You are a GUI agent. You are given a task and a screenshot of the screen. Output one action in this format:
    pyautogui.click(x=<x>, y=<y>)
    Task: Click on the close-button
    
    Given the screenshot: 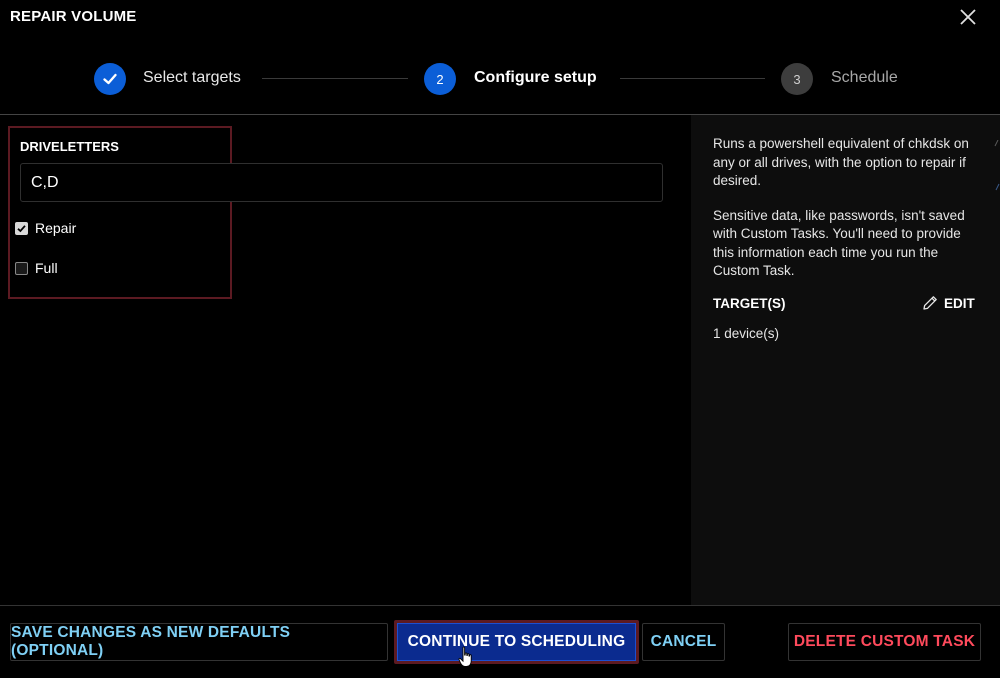 What is the action you would take?
    pyautogui.click(x=968, y=17)
    